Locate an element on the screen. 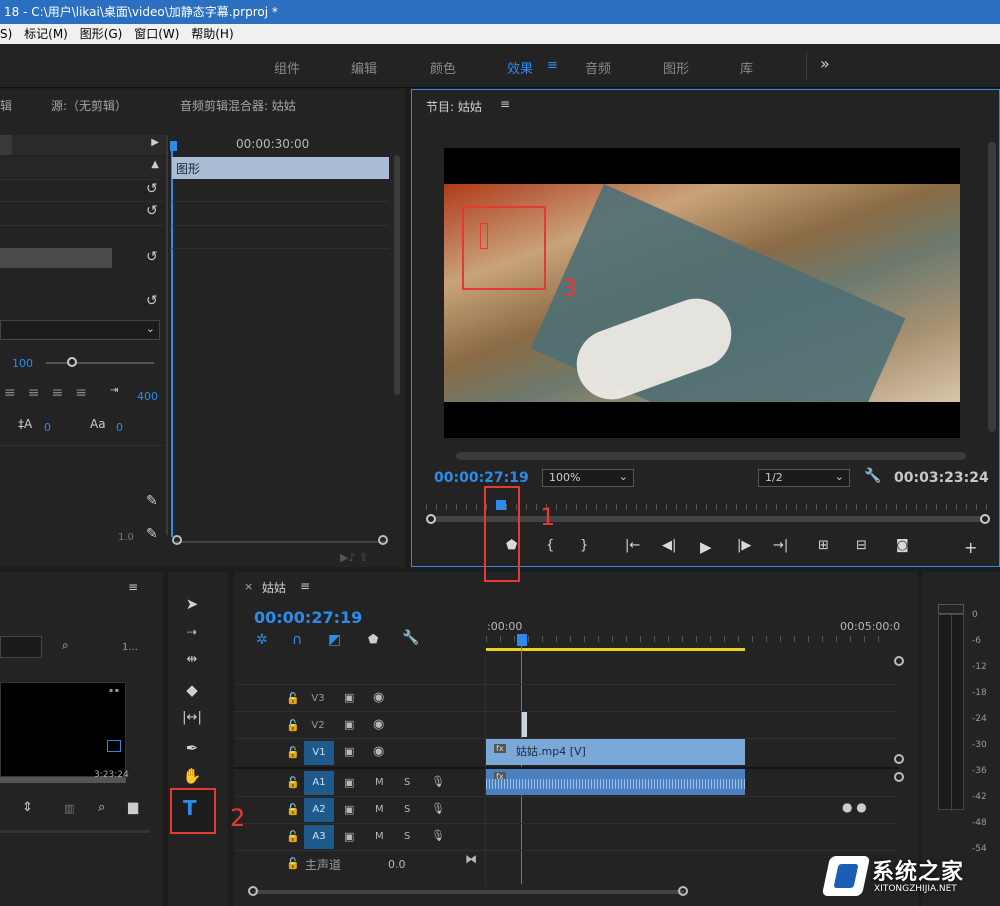  play-right-icon: ▶ is located at coordinates (155, 142).